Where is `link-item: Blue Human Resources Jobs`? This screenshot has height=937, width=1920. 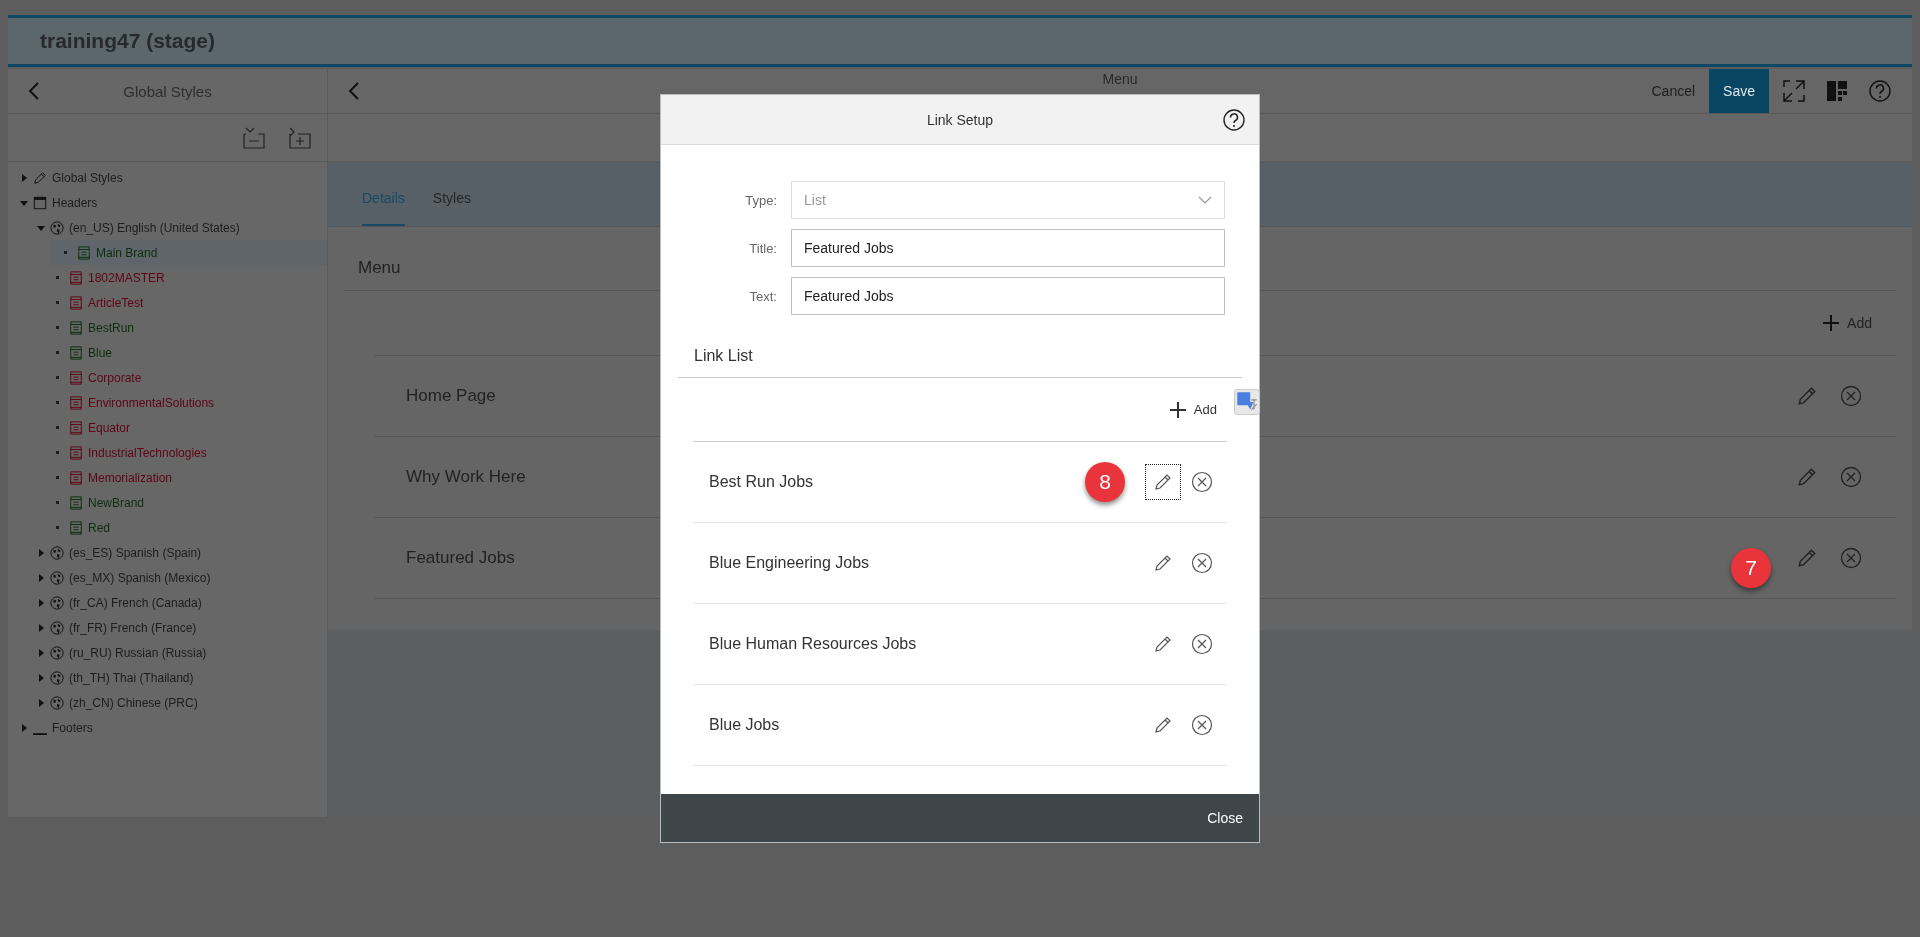
link-item: Blue Human Resources Jobs is located at coordinates (813, 644).